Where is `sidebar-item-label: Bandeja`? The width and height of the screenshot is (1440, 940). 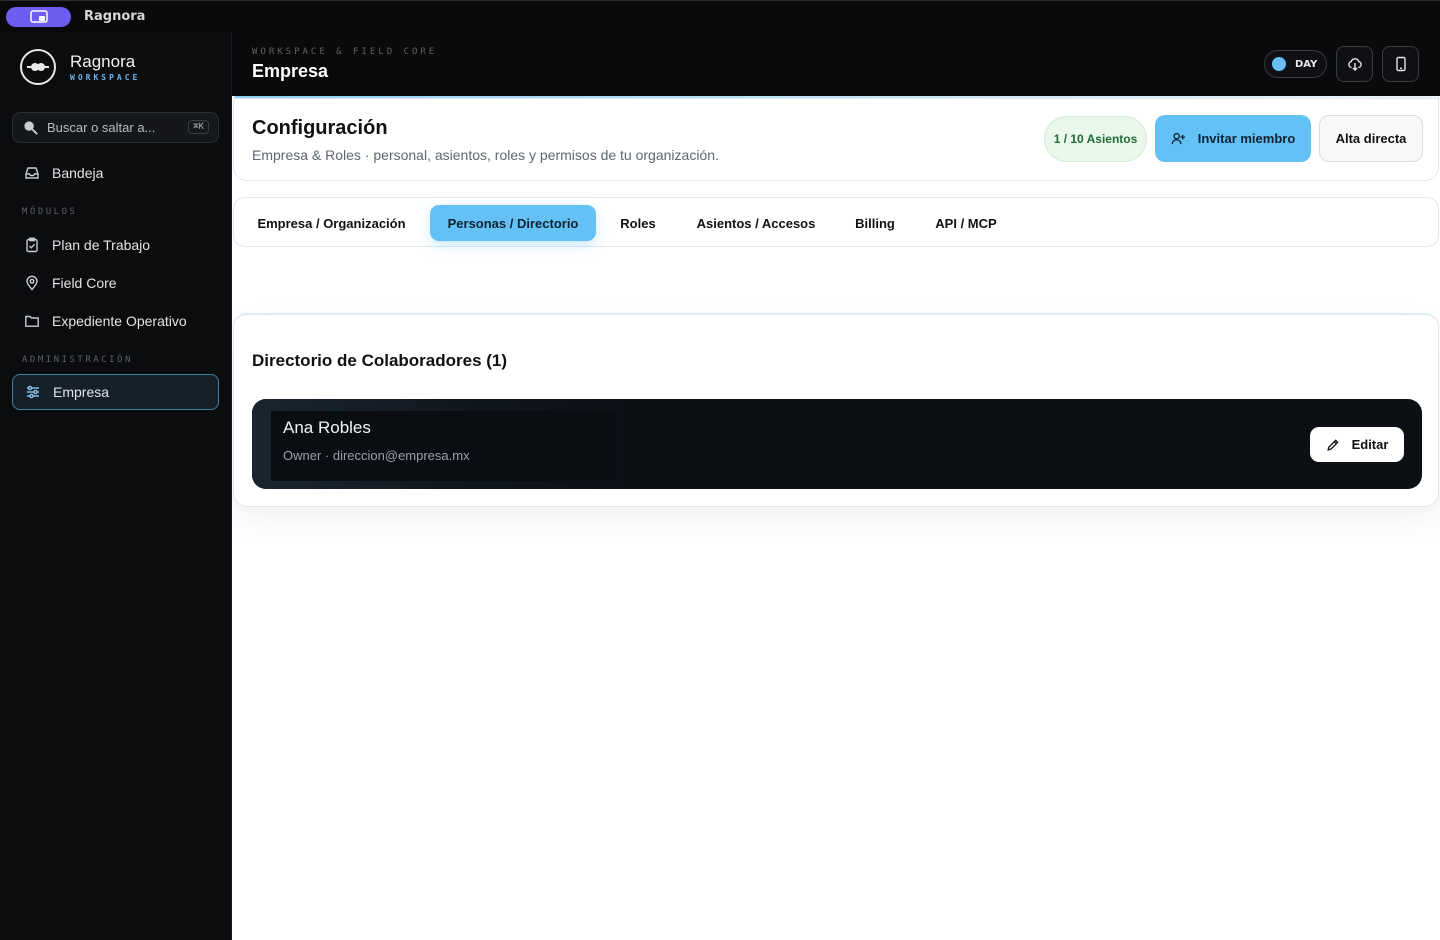
sidebar-item-label: Bandeja is located at coordinates (78, 173).